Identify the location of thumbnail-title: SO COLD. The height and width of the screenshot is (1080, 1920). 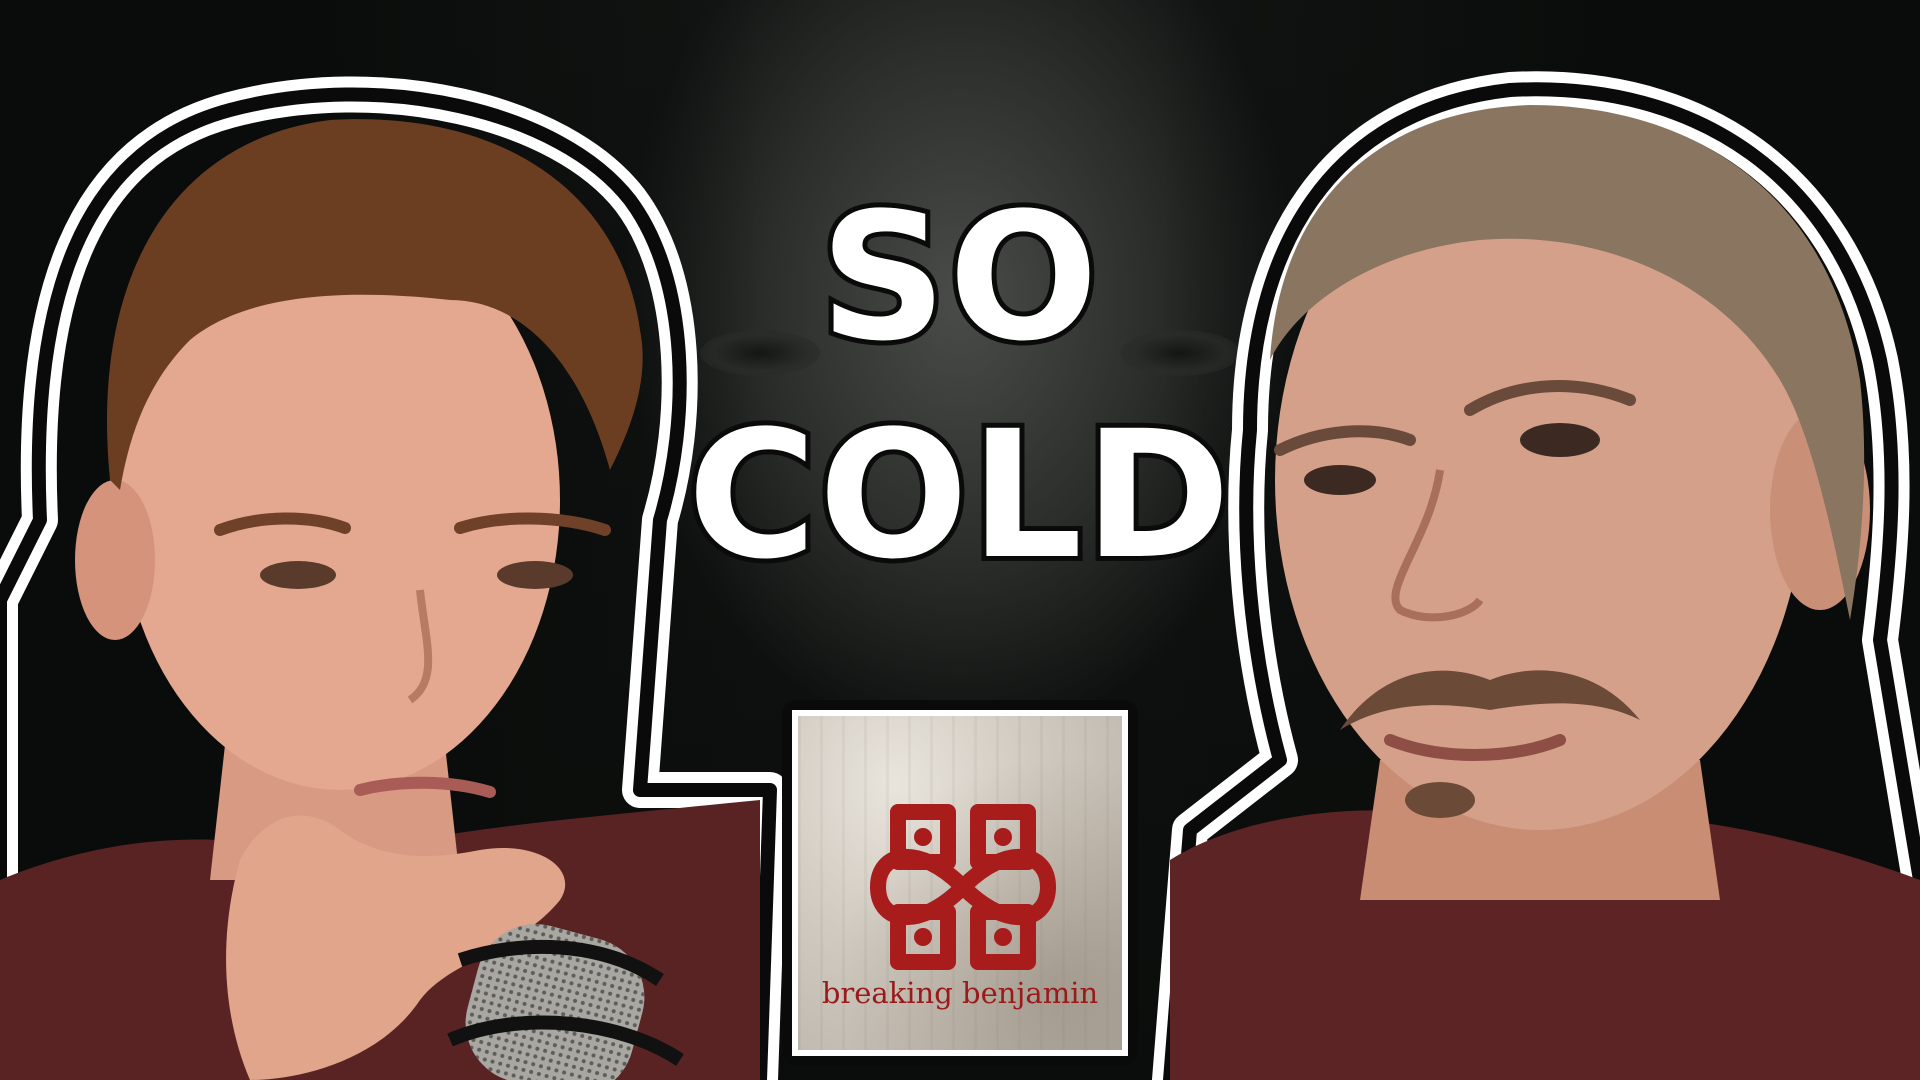
(960, 386).